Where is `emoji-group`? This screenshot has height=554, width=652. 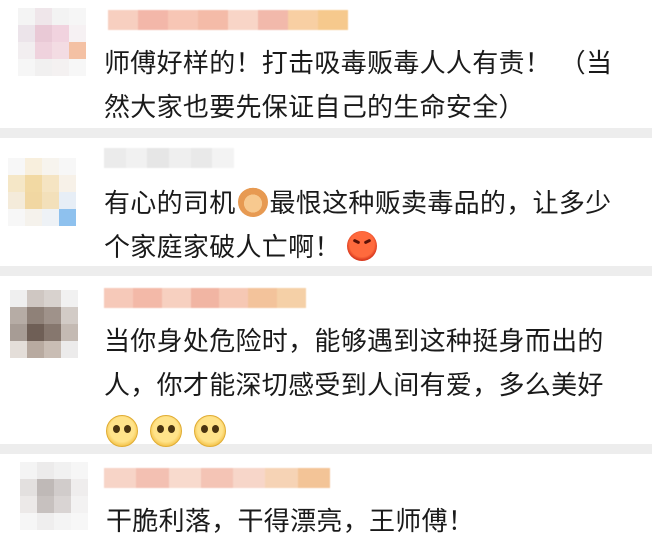 emoji-group is located at coordinates (166, 430).